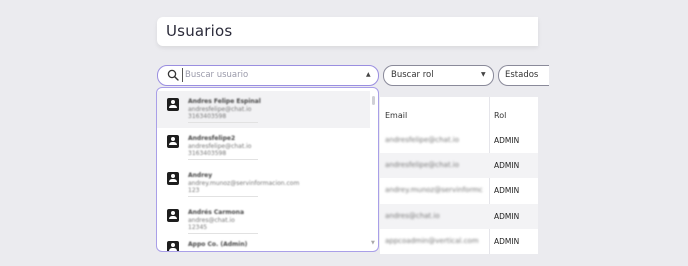  Describe the element at coordinates (199, 31) in the screenshot. I see `page-title: Usuarios` at that location.